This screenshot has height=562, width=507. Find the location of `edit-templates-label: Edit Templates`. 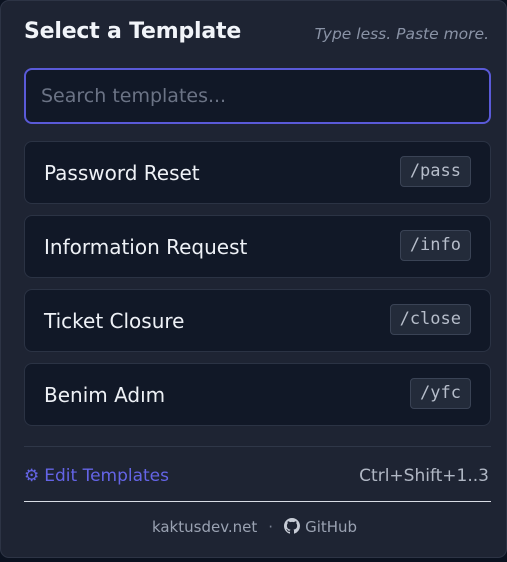

edit-templates-label: Edit Templates is located at coordinates (107, 476).